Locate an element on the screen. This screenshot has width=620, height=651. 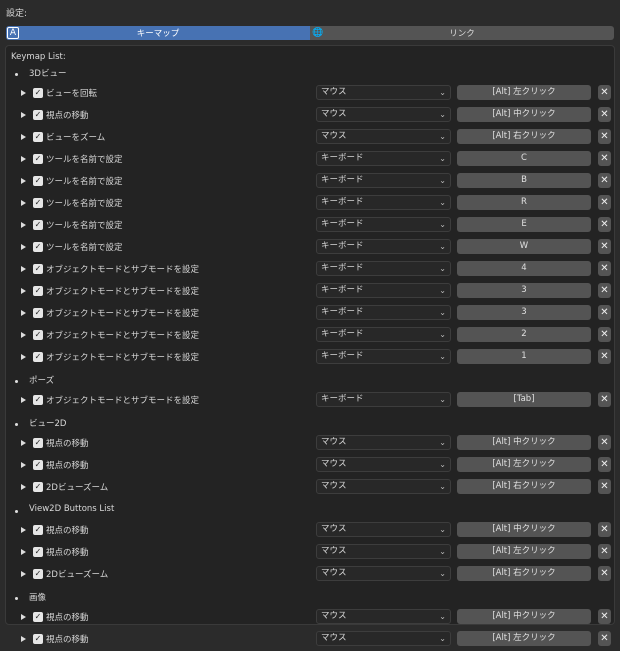
keymap-group-header: ビュー2D is located at coordinates (310, 424).